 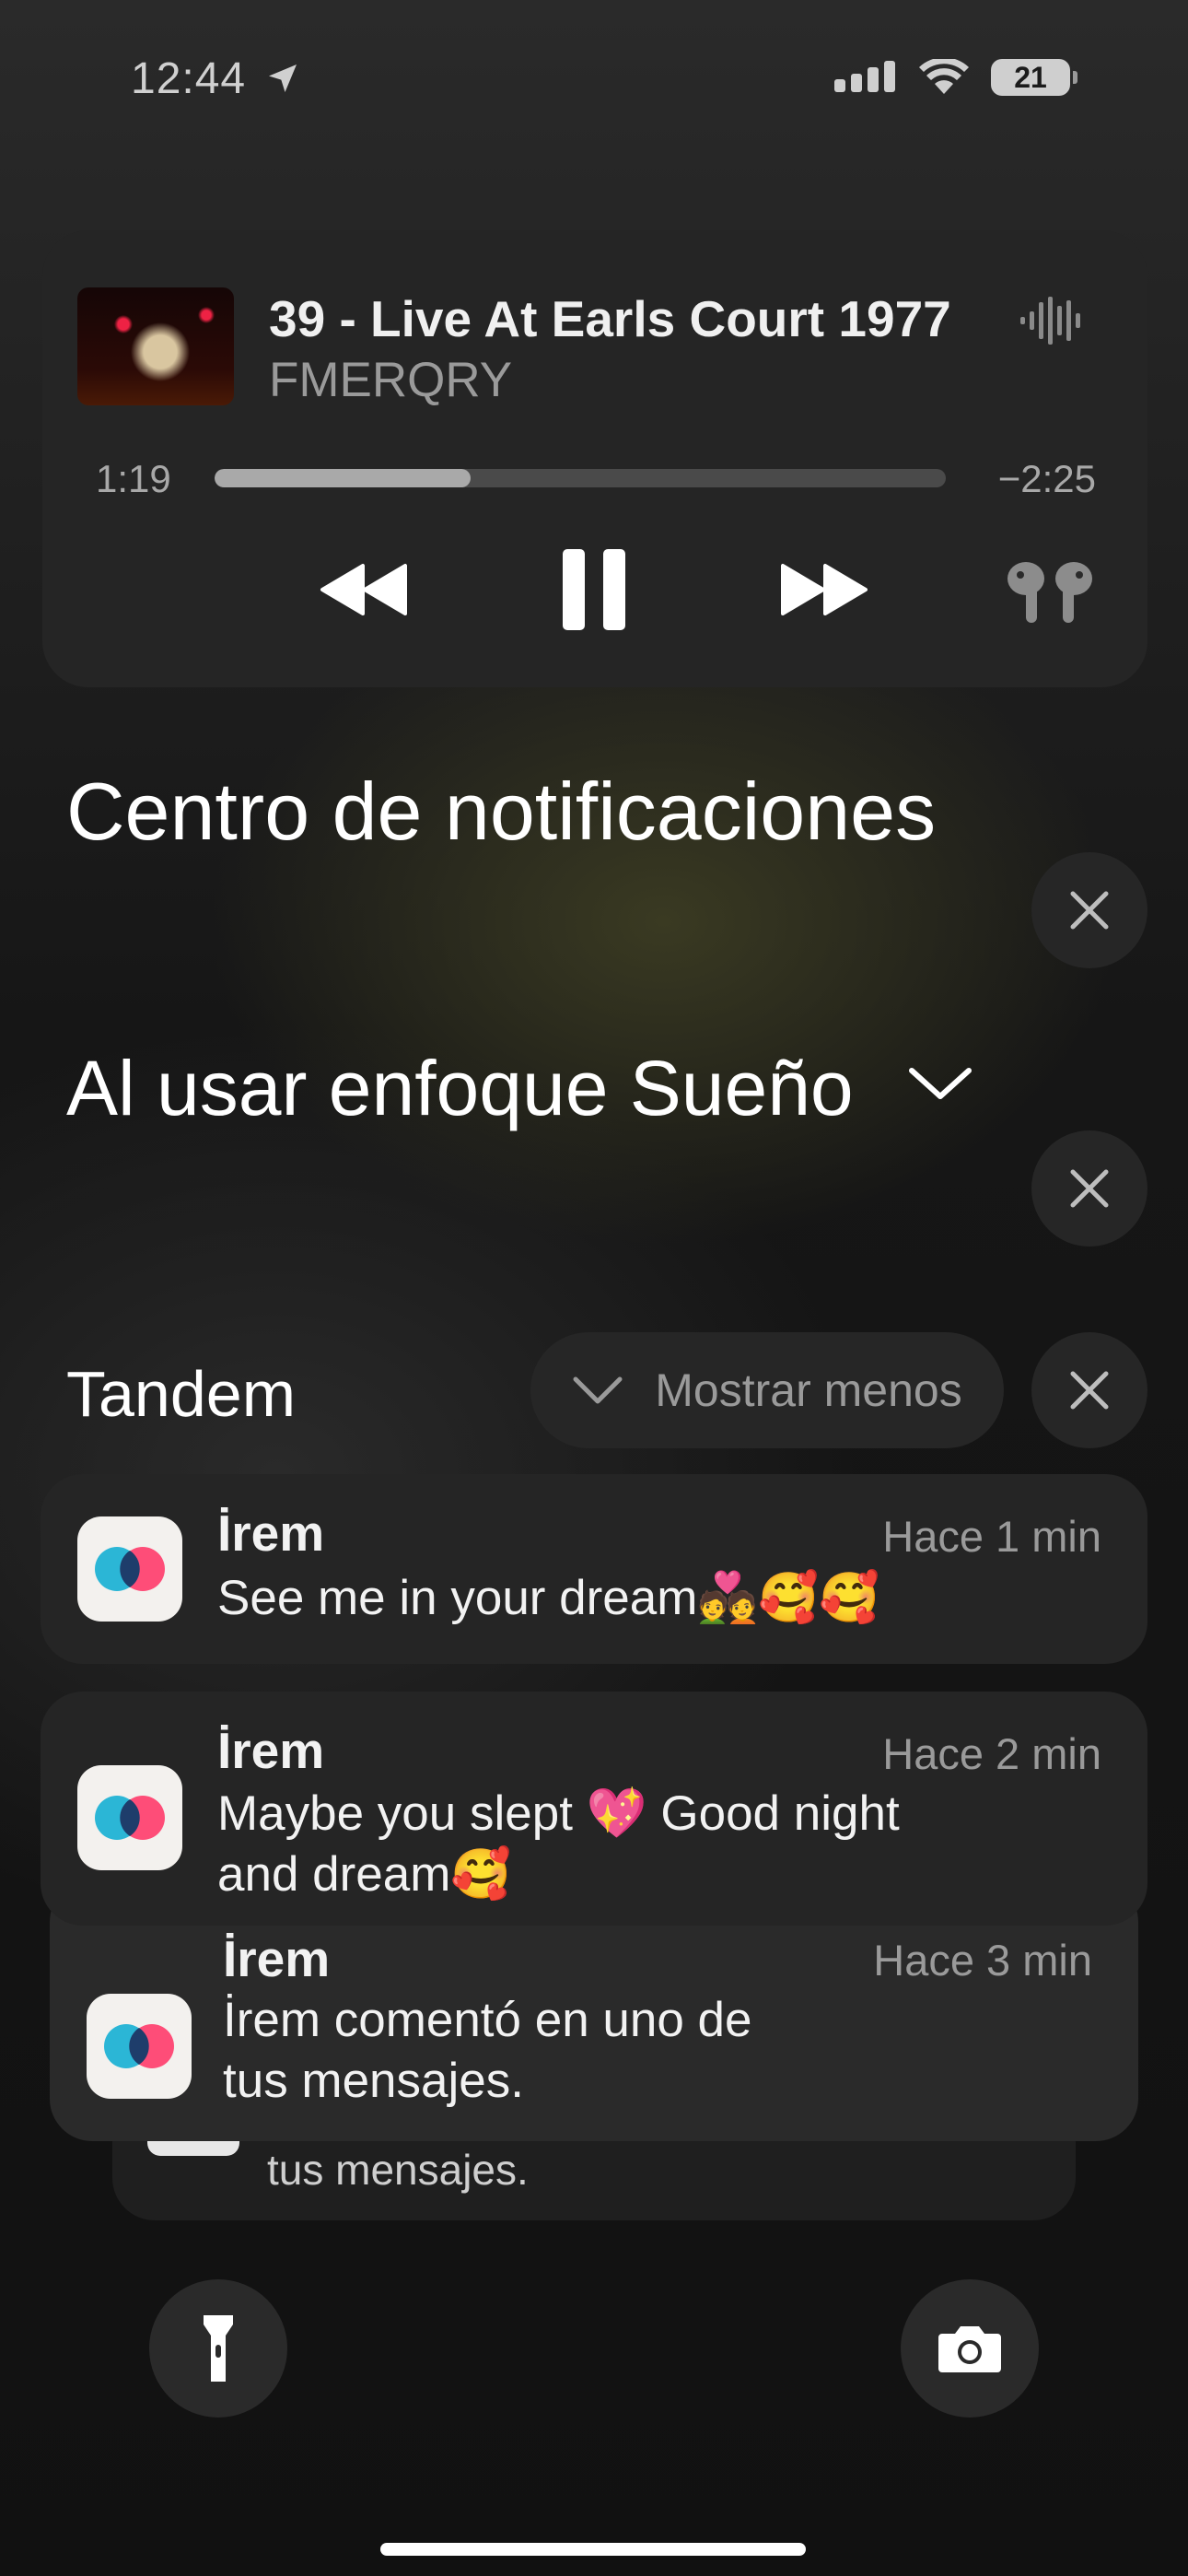 What do you see at coordinates (181, 1394) in the screenshot?
I see `app-group-title: Tandem` at bounding box center [181, 1394].